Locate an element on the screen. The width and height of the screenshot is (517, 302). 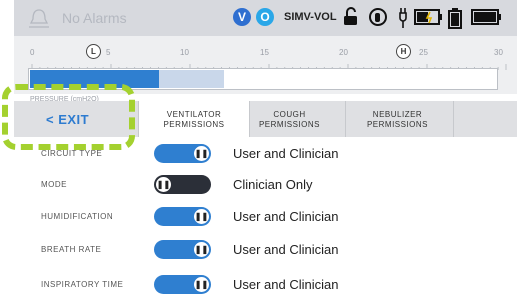
row-label: HUMIDIFICATION is located at coordinates (77, 216).